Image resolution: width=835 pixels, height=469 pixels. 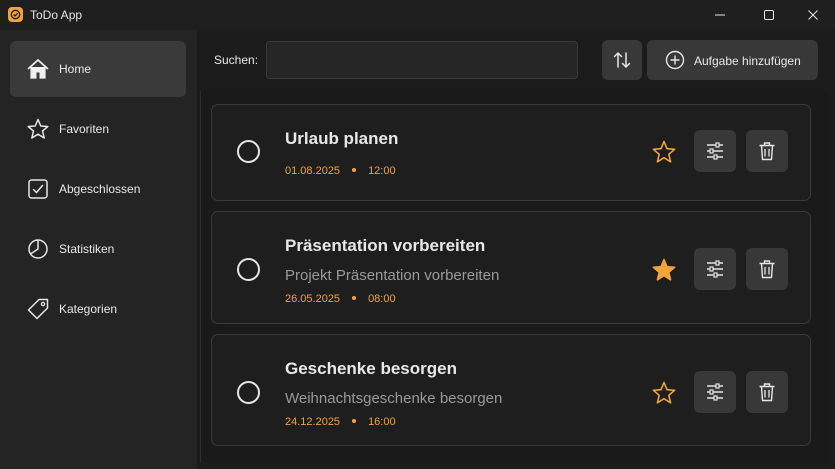 I want to click on sort-icon, so click(x=622, y=60).